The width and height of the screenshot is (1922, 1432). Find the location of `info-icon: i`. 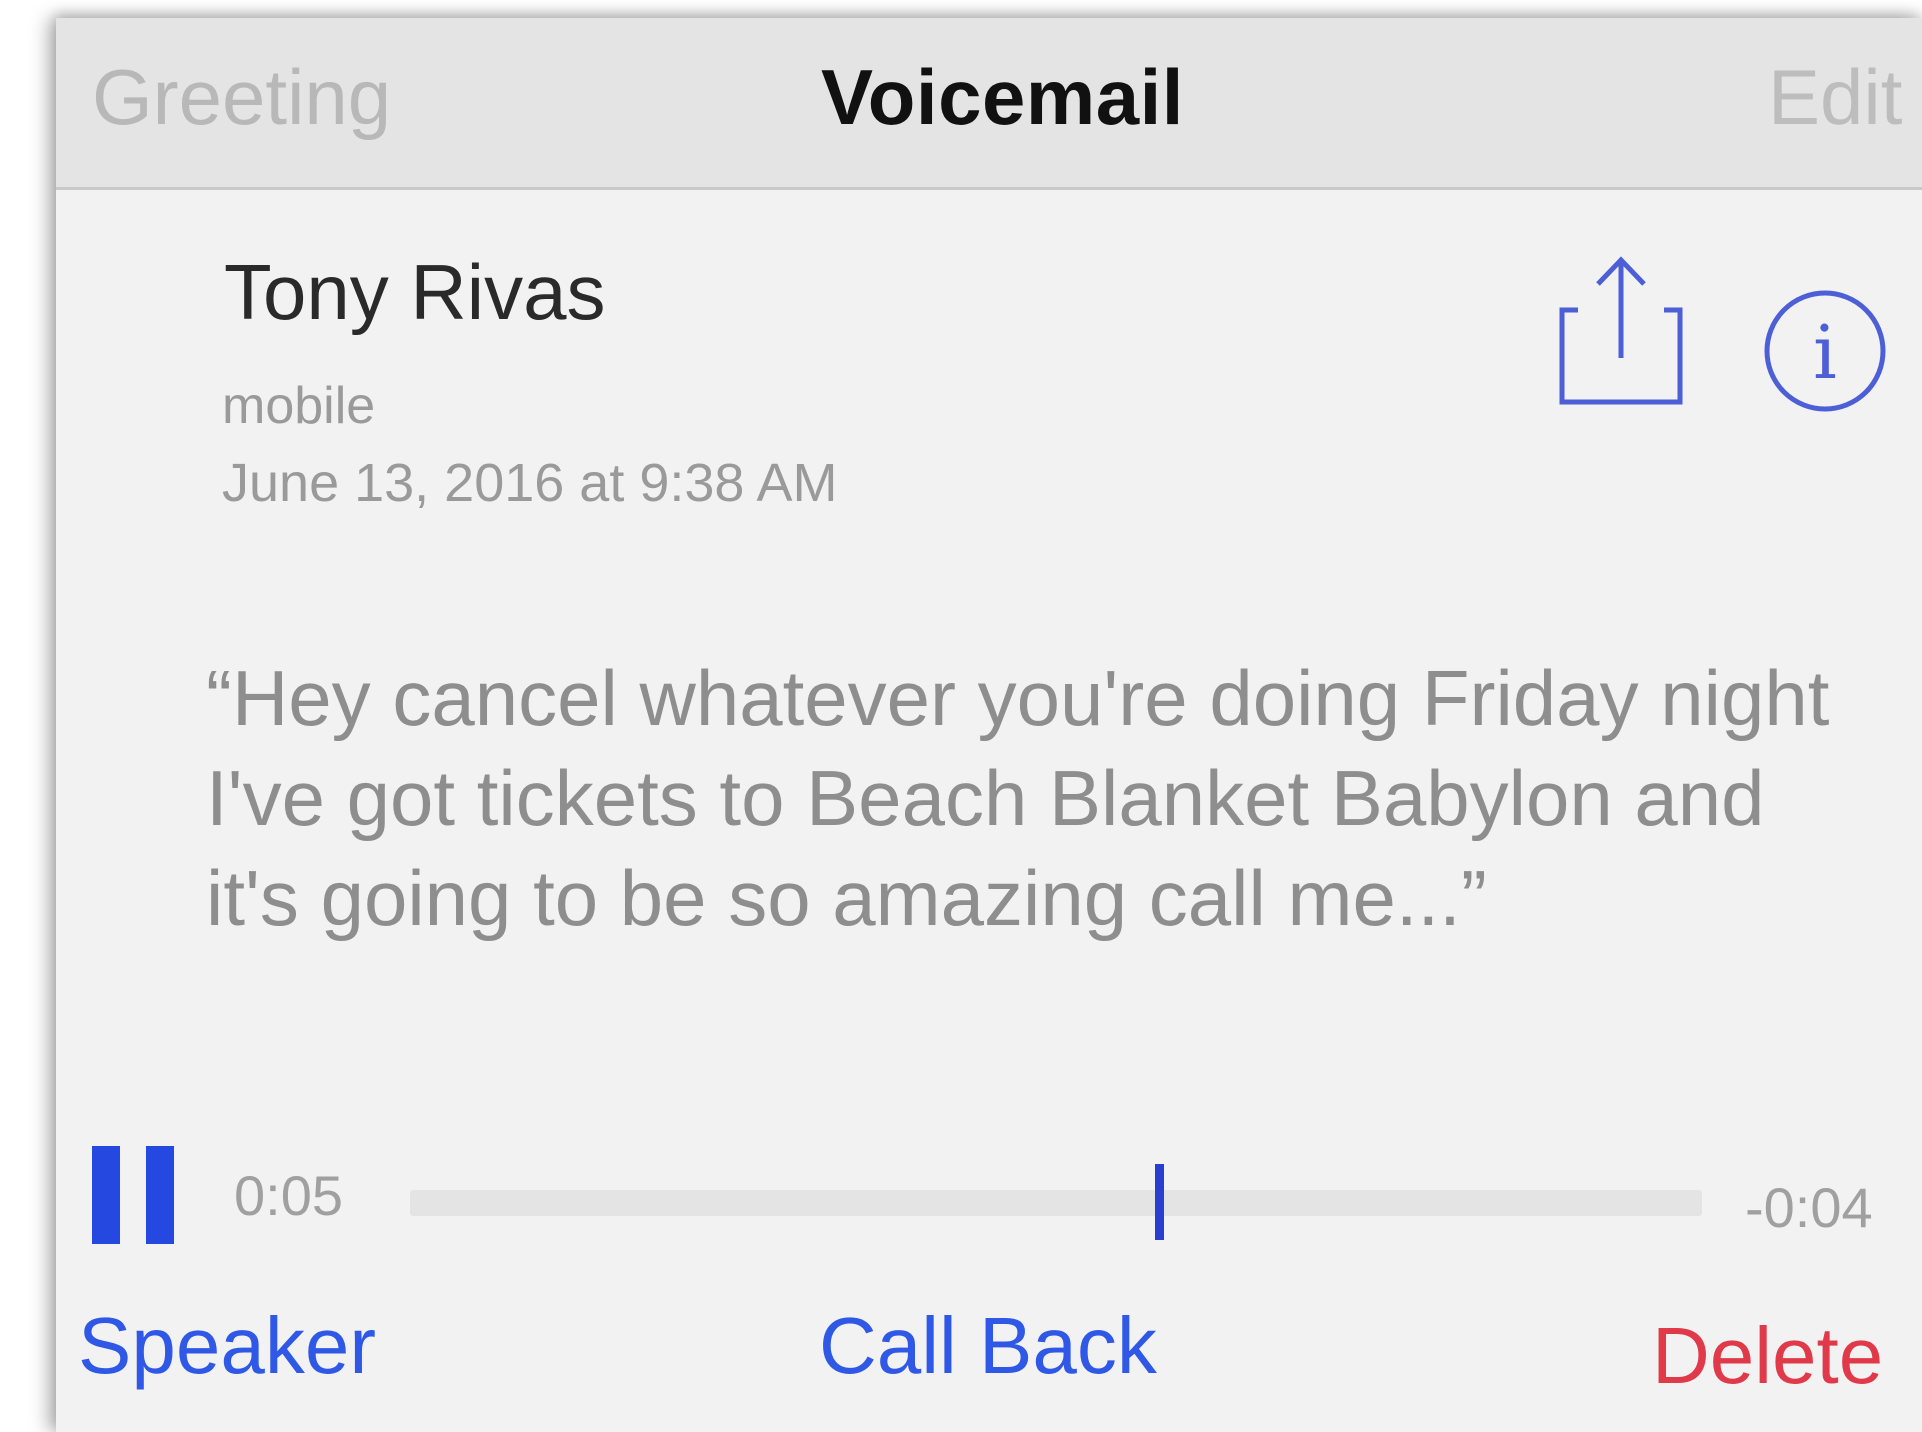

info-icon: i is located at coordinates (1825, 351).